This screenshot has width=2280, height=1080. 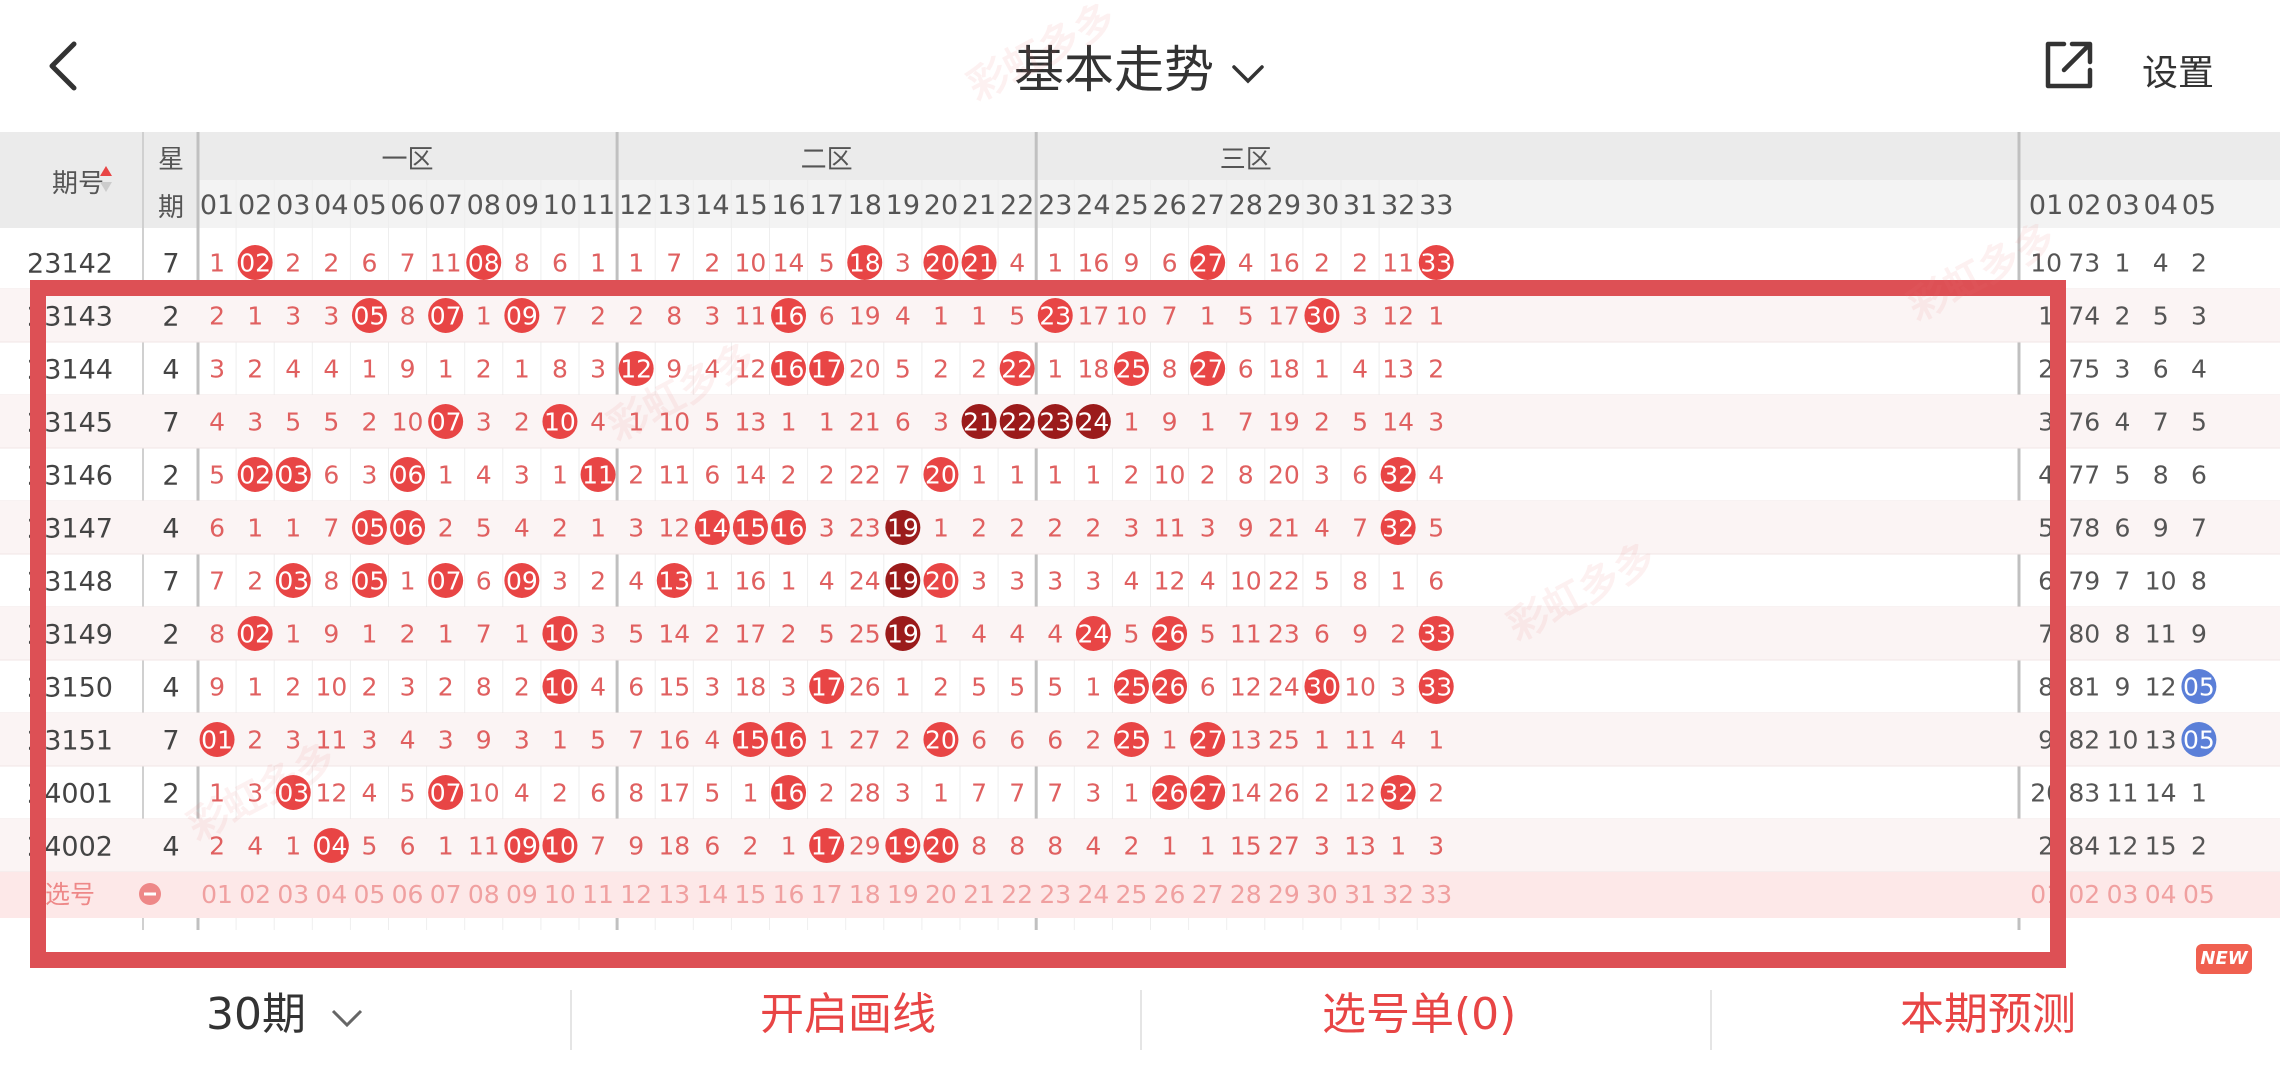 I want to click on select-number: 26, so click(x=1170, y=894).